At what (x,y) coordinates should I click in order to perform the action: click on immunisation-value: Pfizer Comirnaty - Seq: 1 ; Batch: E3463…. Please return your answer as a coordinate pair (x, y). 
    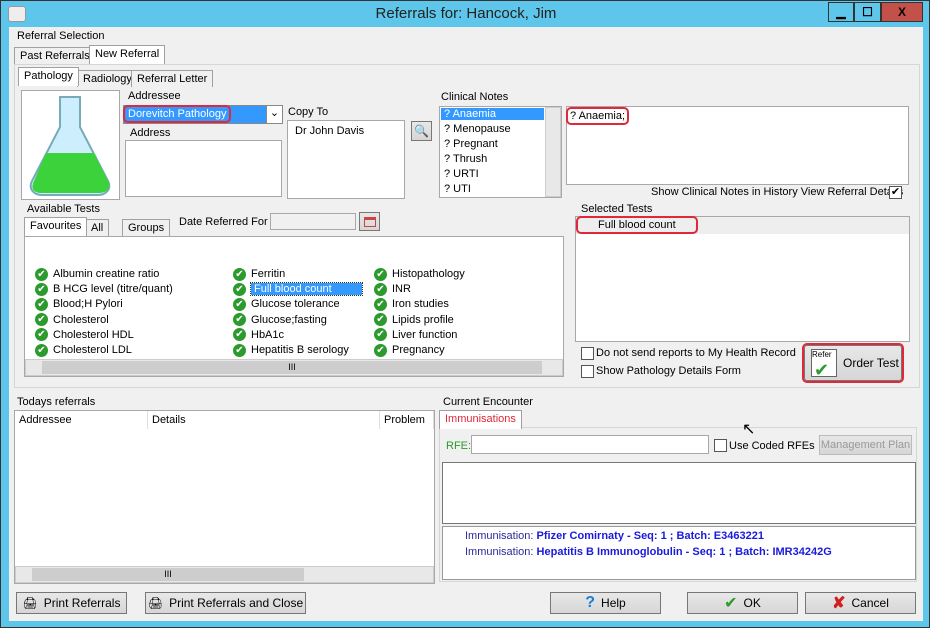
    Looking at the image, I should click on (650, 536).